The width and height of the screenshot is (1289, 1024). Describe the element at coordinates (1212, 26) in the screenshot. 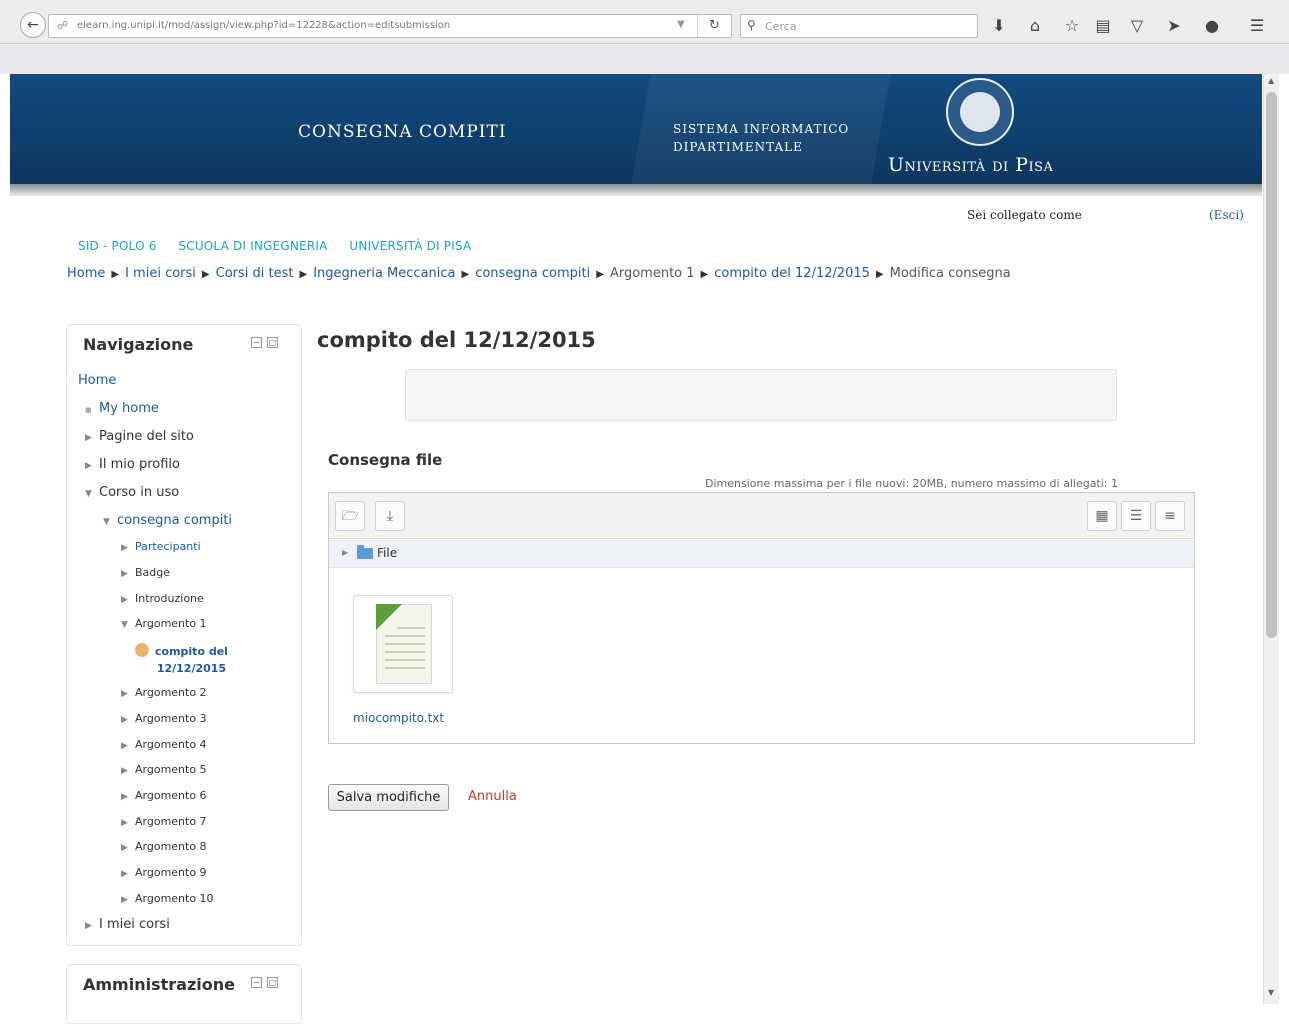

I see `chat-icon: ●` at that location.